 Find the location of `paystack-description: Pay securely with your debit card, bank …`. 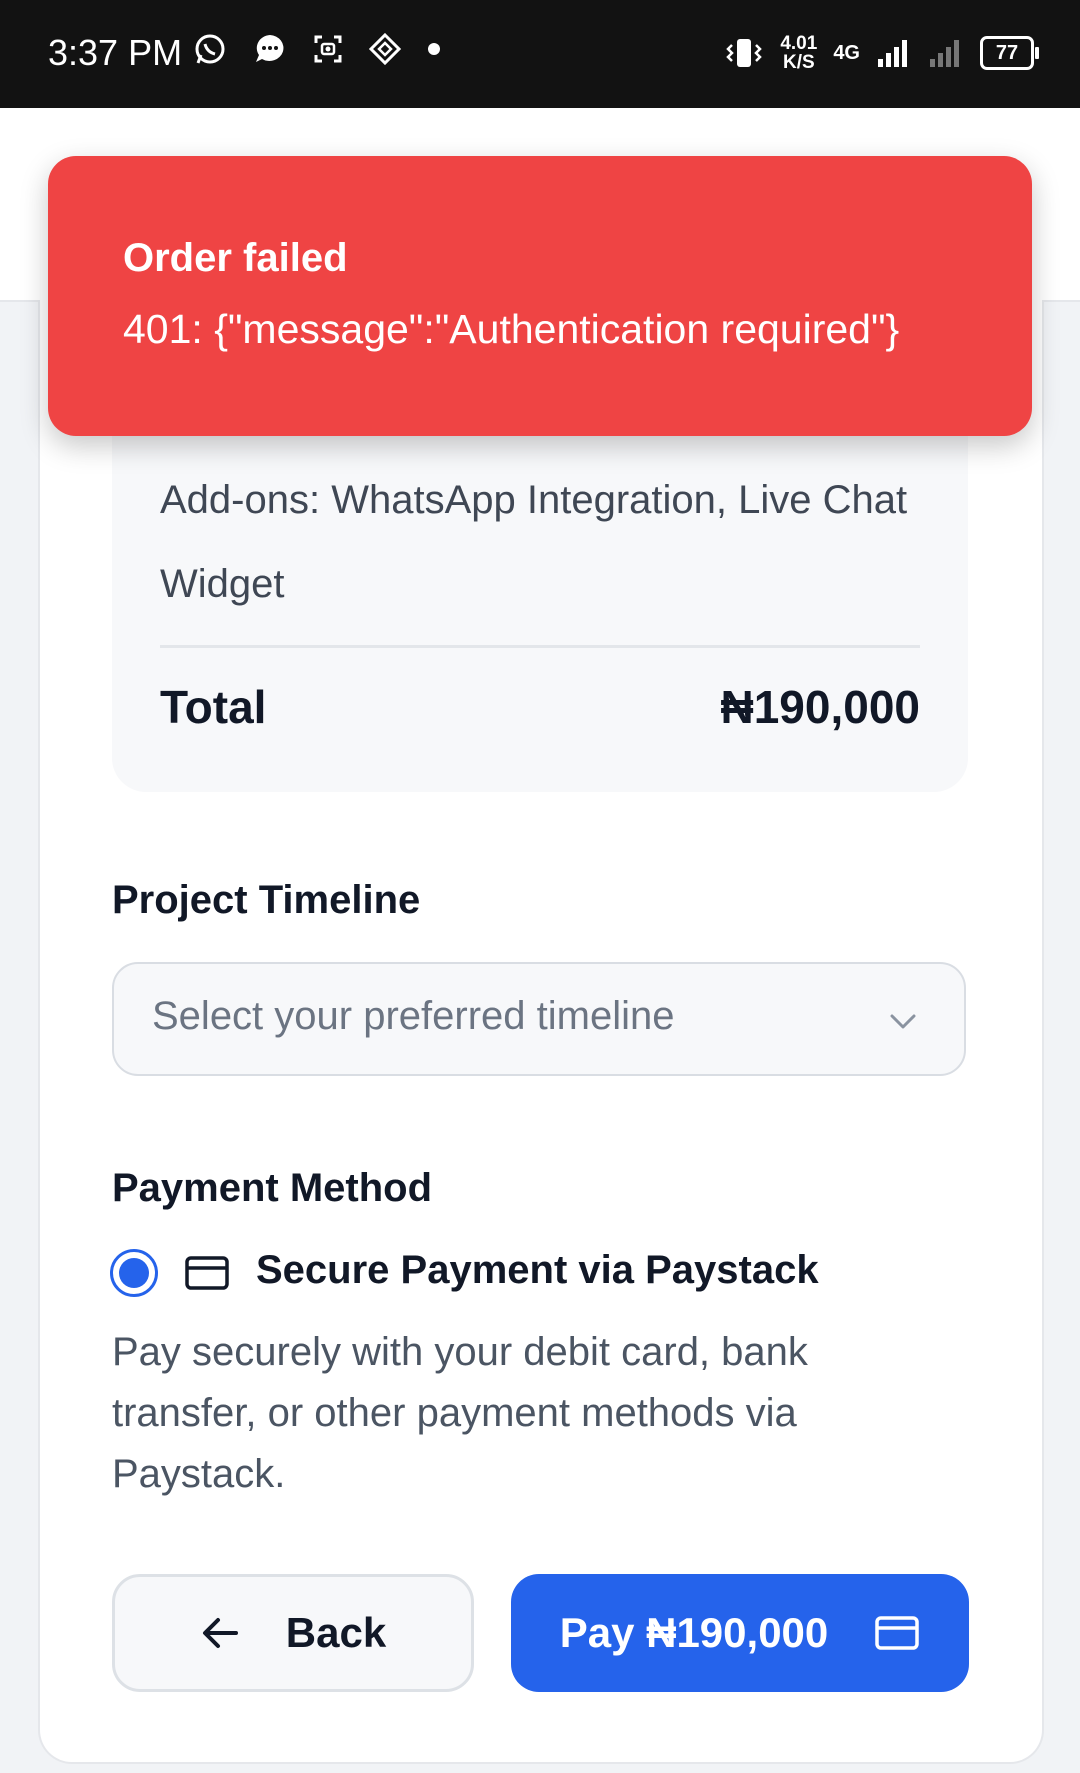

paystack-description: Pay securely with your debit card, bank … is located at coordinates (460, 1413).